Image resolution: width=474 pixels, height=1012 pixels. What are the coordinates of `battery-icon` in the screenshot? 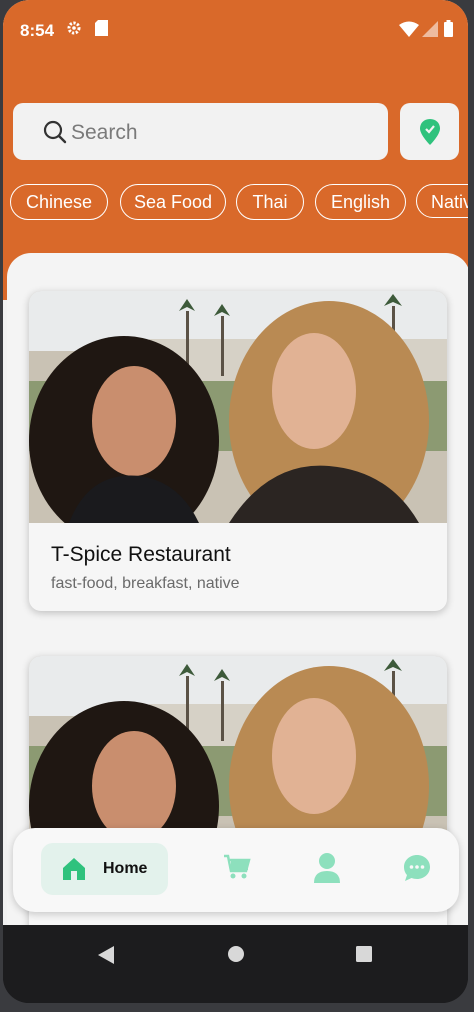 It's located at (448, 31).